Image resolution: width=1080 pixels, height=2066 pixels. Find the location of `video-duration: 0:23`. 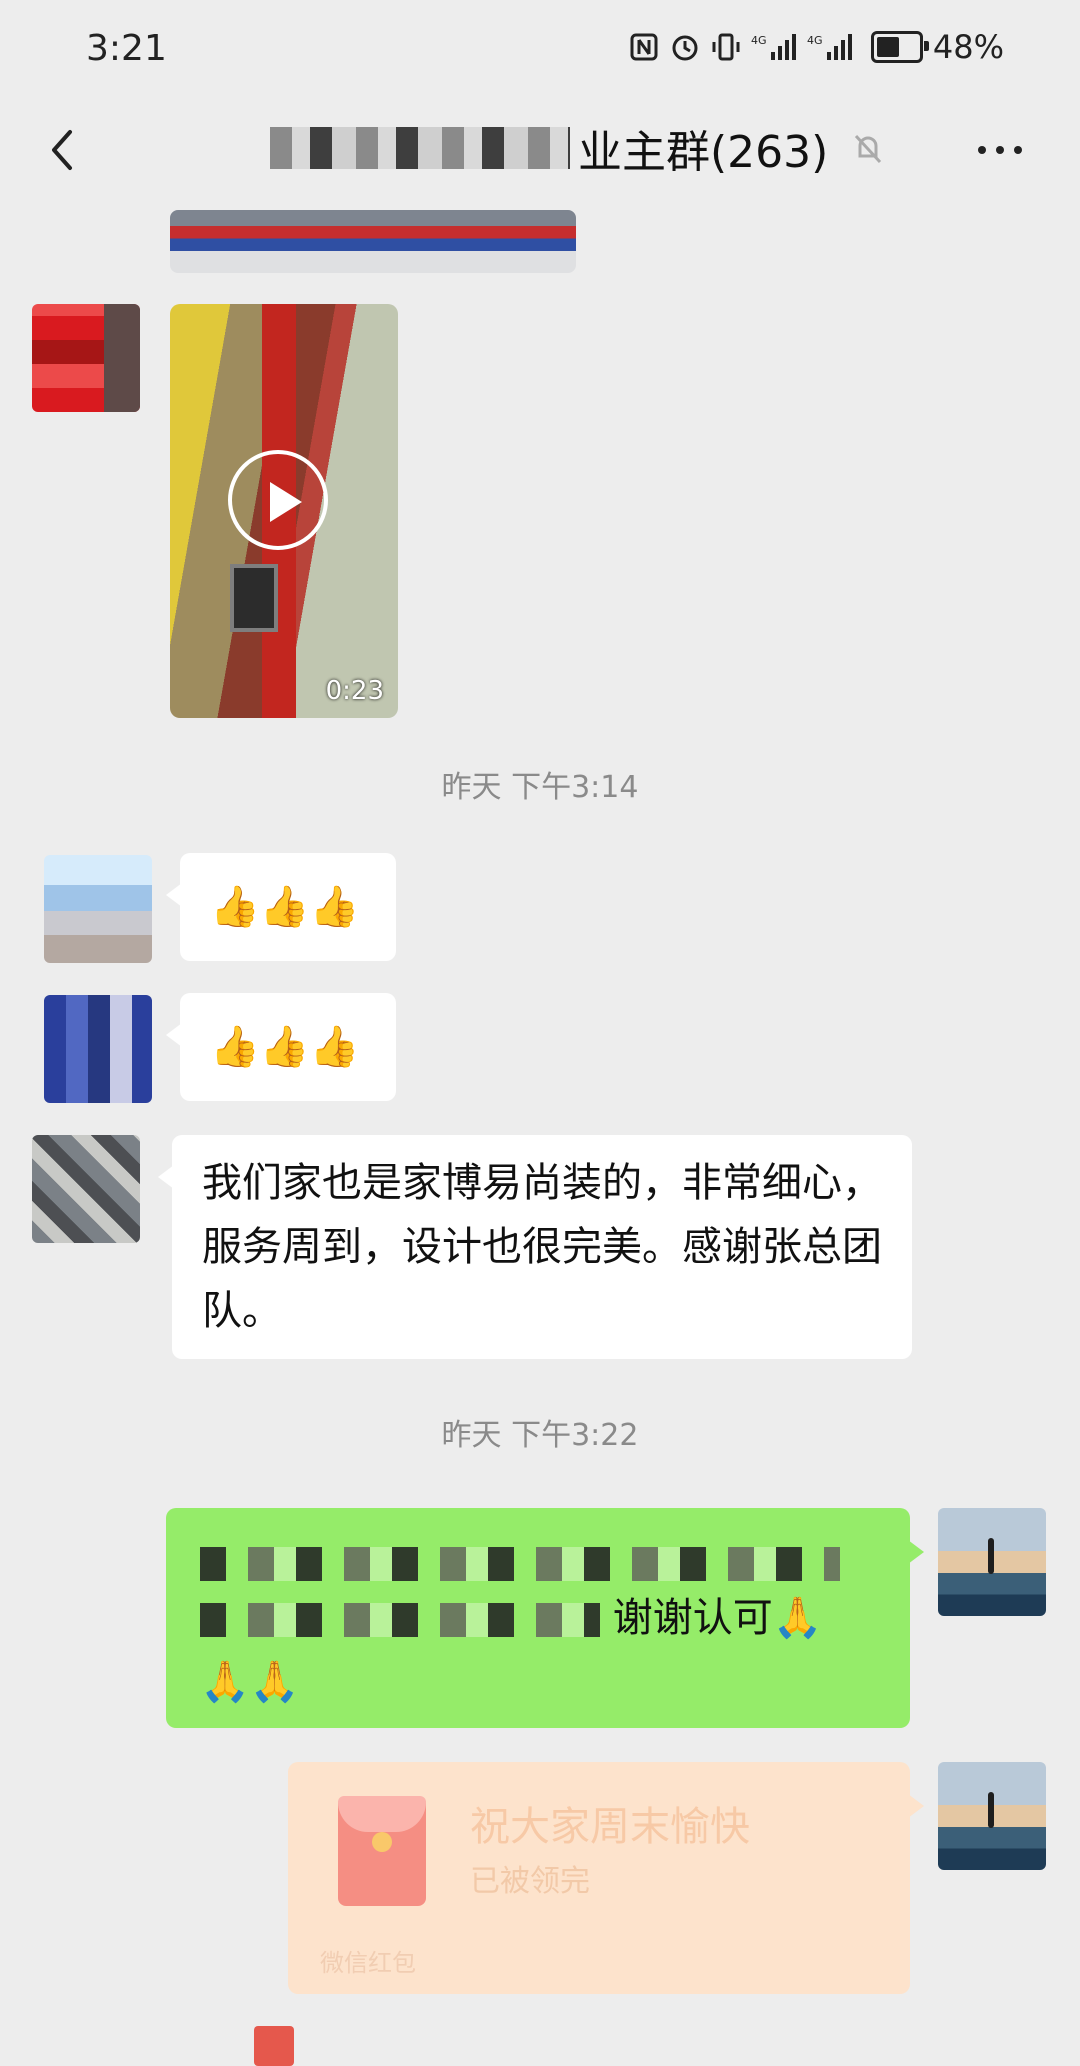

video-duration: 0:23 is located at coordinates (354, 691).